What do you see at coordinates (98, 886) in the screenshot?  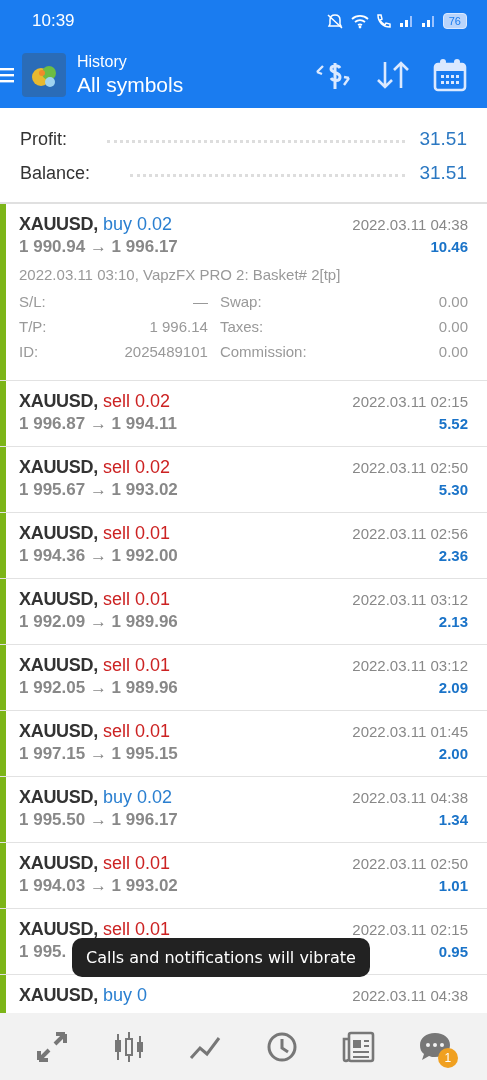 I see `price-range: 1 994.03 → 1 993.02` at bounding box center [98, 886].